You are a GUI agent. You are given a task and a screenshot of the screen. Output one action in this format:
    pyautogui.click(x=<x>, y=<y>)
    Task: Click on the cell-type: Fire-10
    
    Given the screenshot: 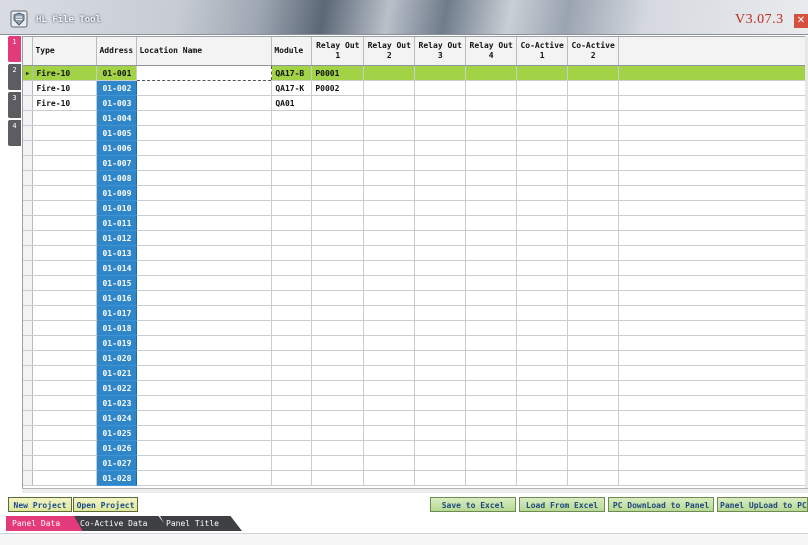 What is the action you would take?
    pyautogui.click(x=65, y=73)
    